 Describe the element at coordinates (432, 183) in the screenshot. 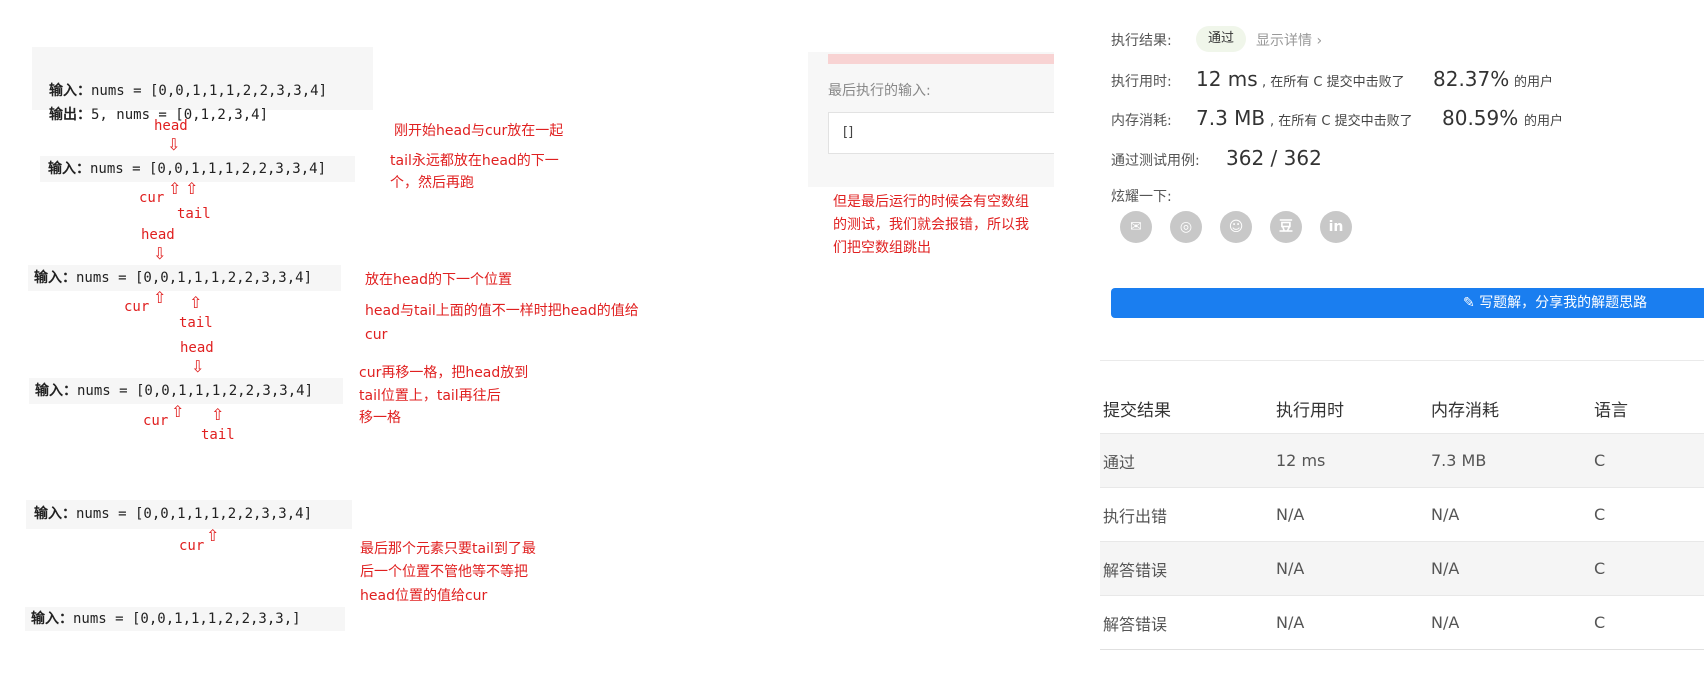

I see `step1-note2-line2: 个，然后再跑` at that location.